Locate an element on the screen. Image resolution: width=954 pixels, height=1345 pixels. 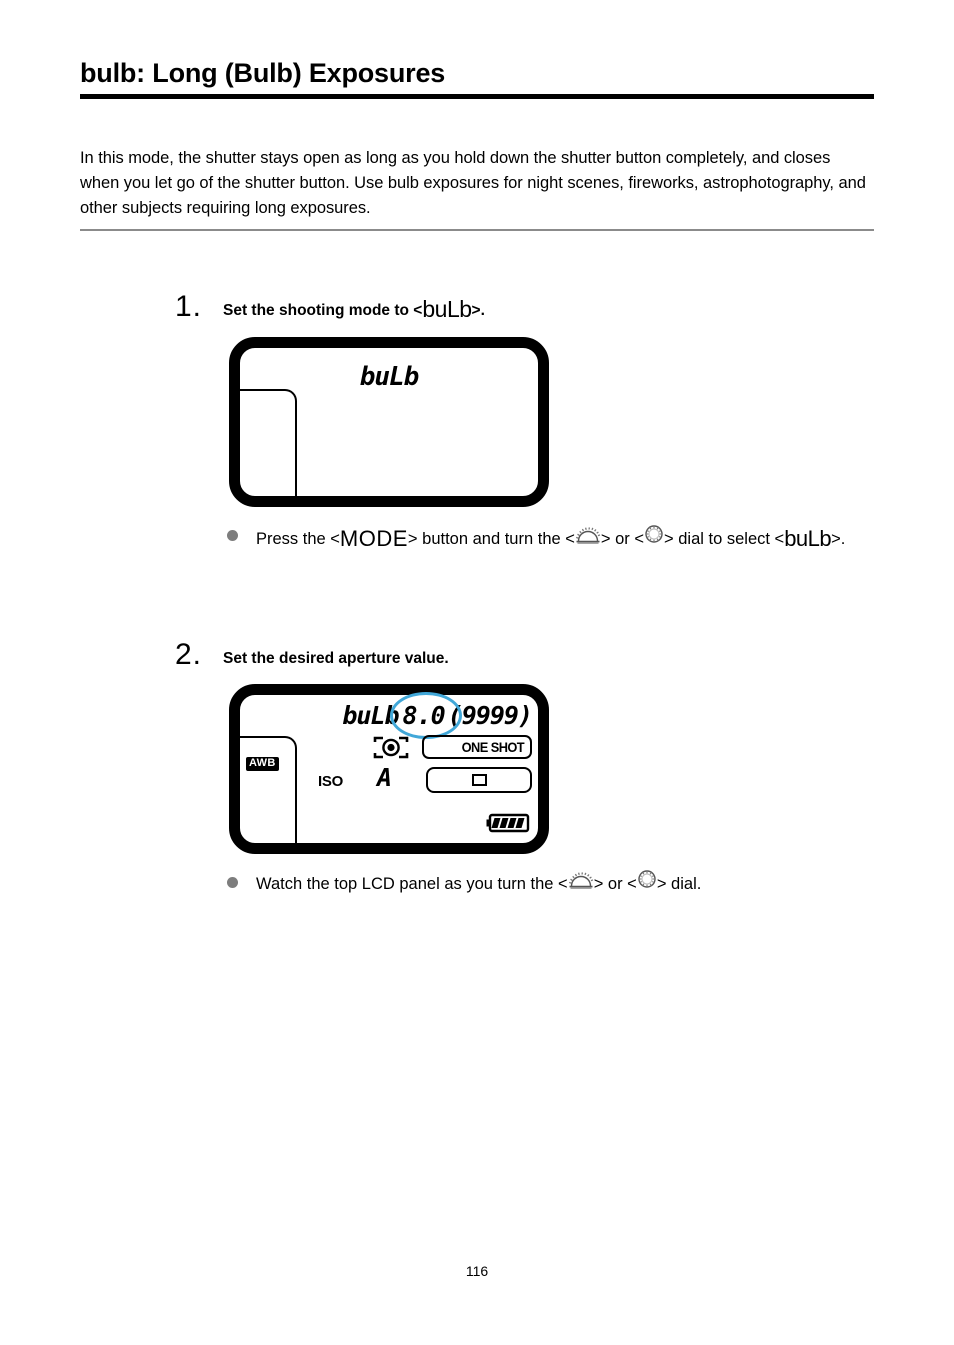
battery-full-icon is located at coordinates (509, 823).